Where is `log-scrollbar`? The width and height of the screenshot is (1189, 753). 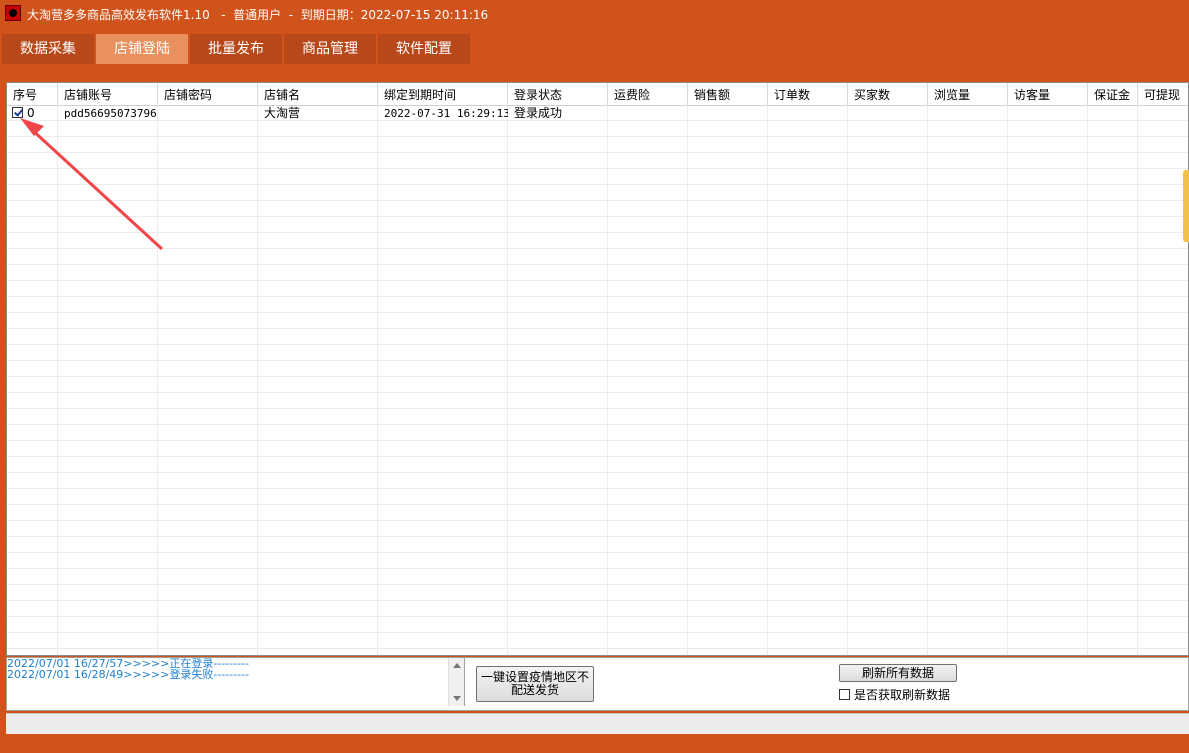
log-scrollbar is located at coordinates (456, 682).